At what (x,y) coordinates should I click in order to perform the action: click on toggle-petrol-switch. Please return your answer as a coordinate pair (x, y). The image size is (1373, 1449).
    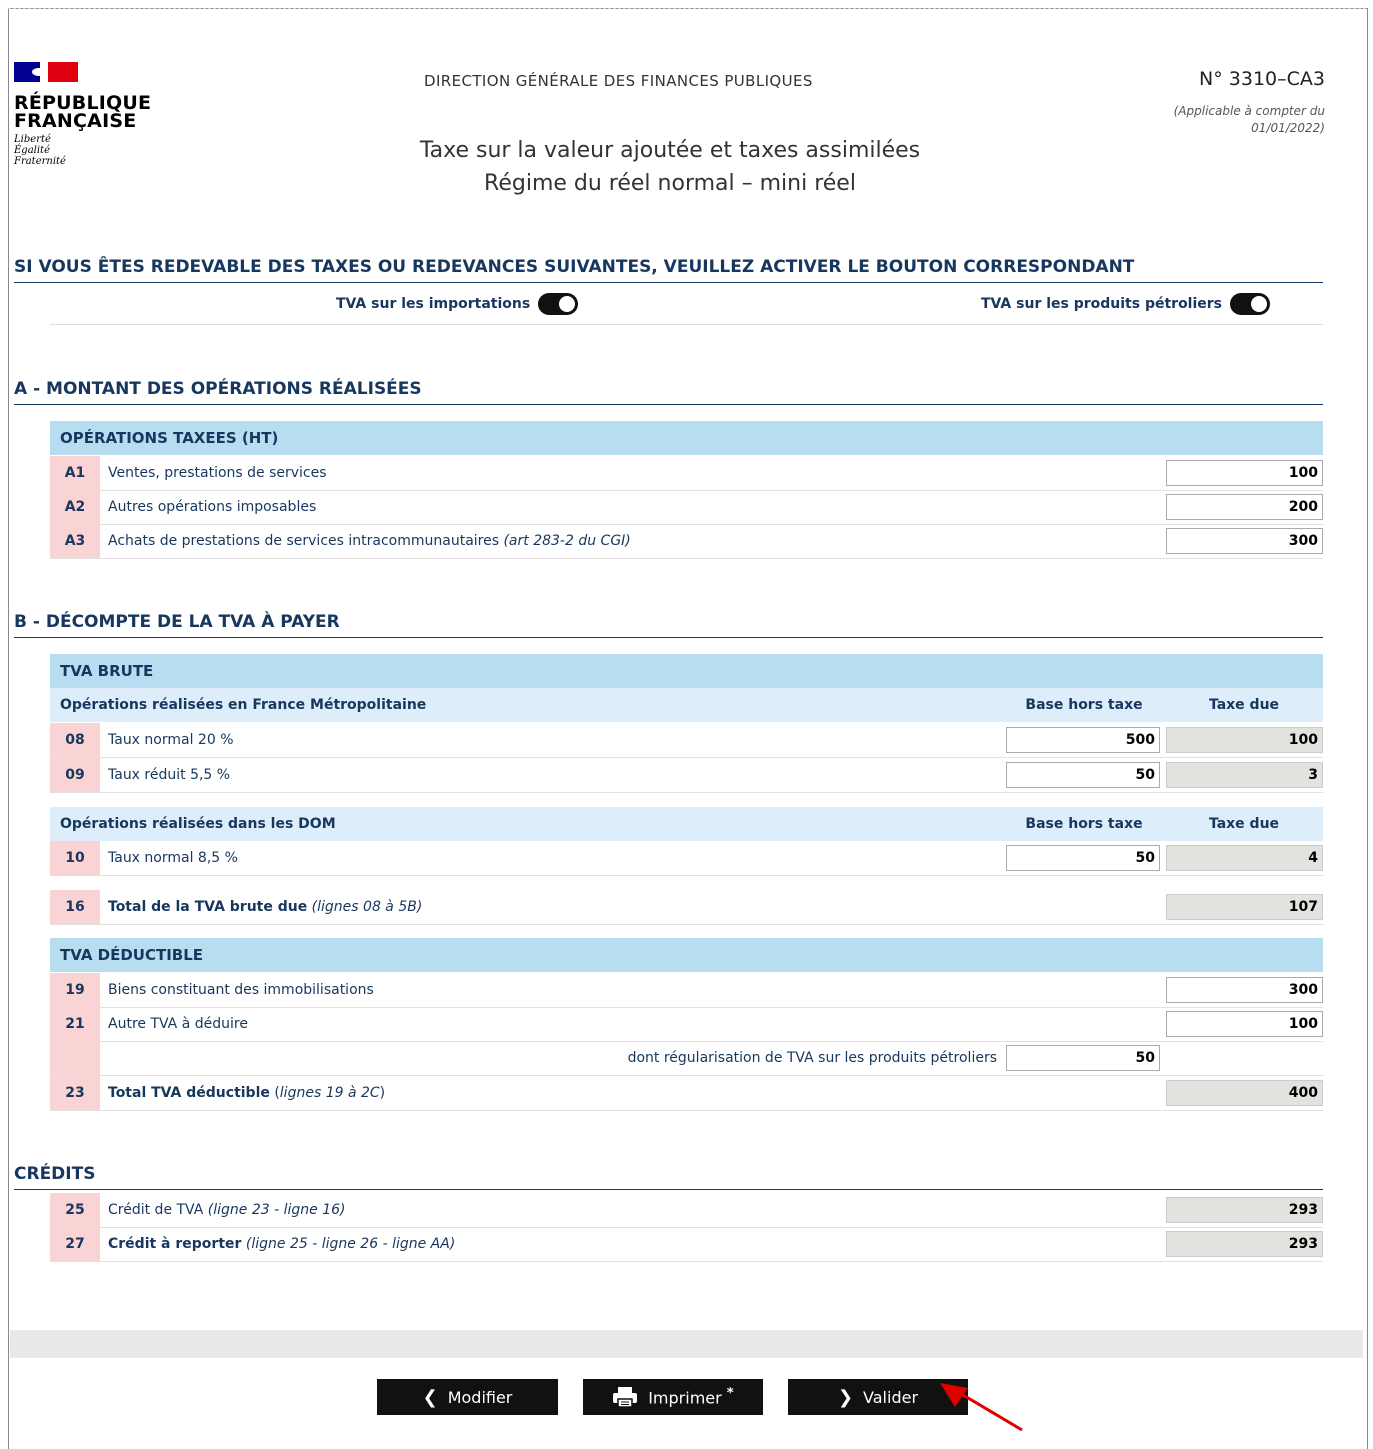
    Looking at the image, I should click on (1250, 304).